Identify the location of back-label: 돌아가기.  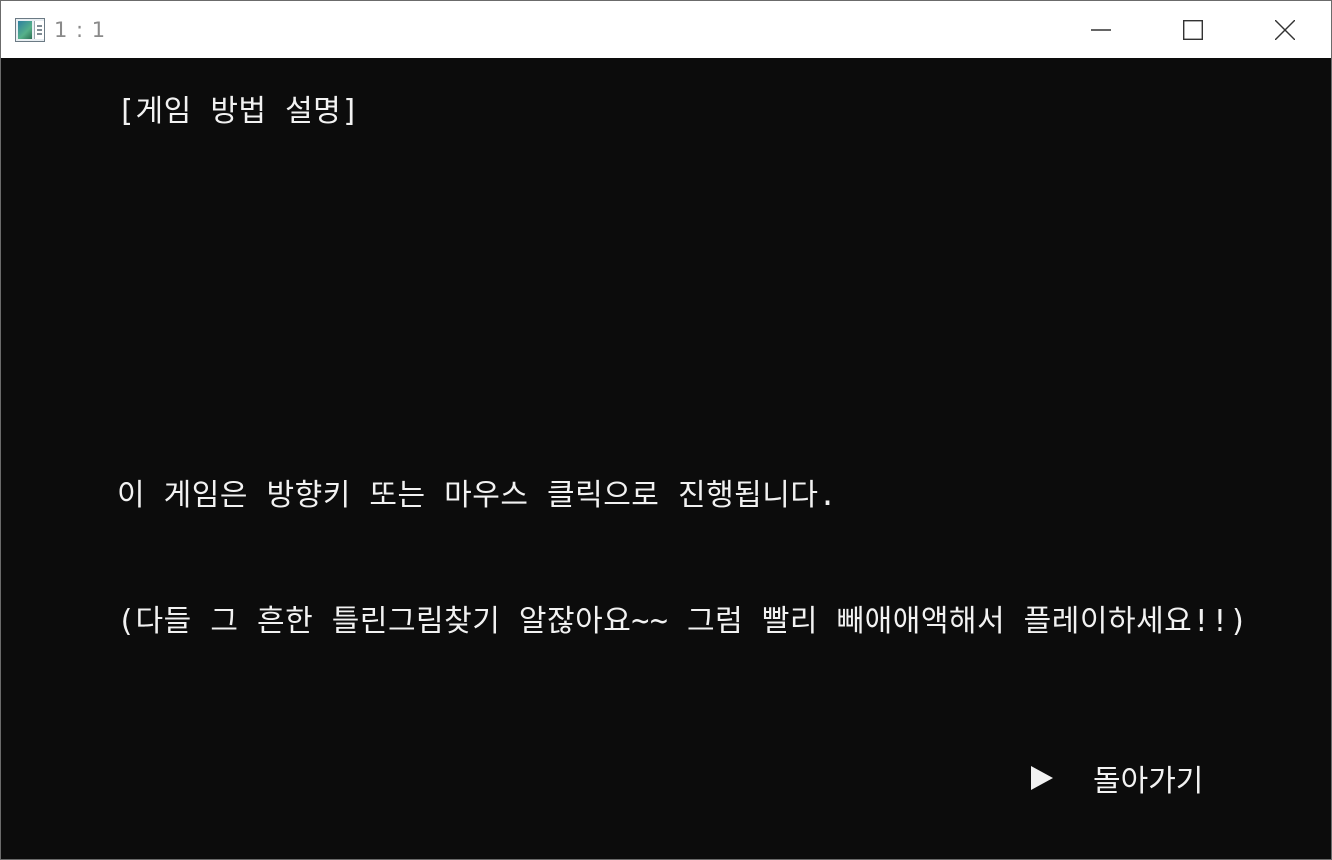
(1148, 781).